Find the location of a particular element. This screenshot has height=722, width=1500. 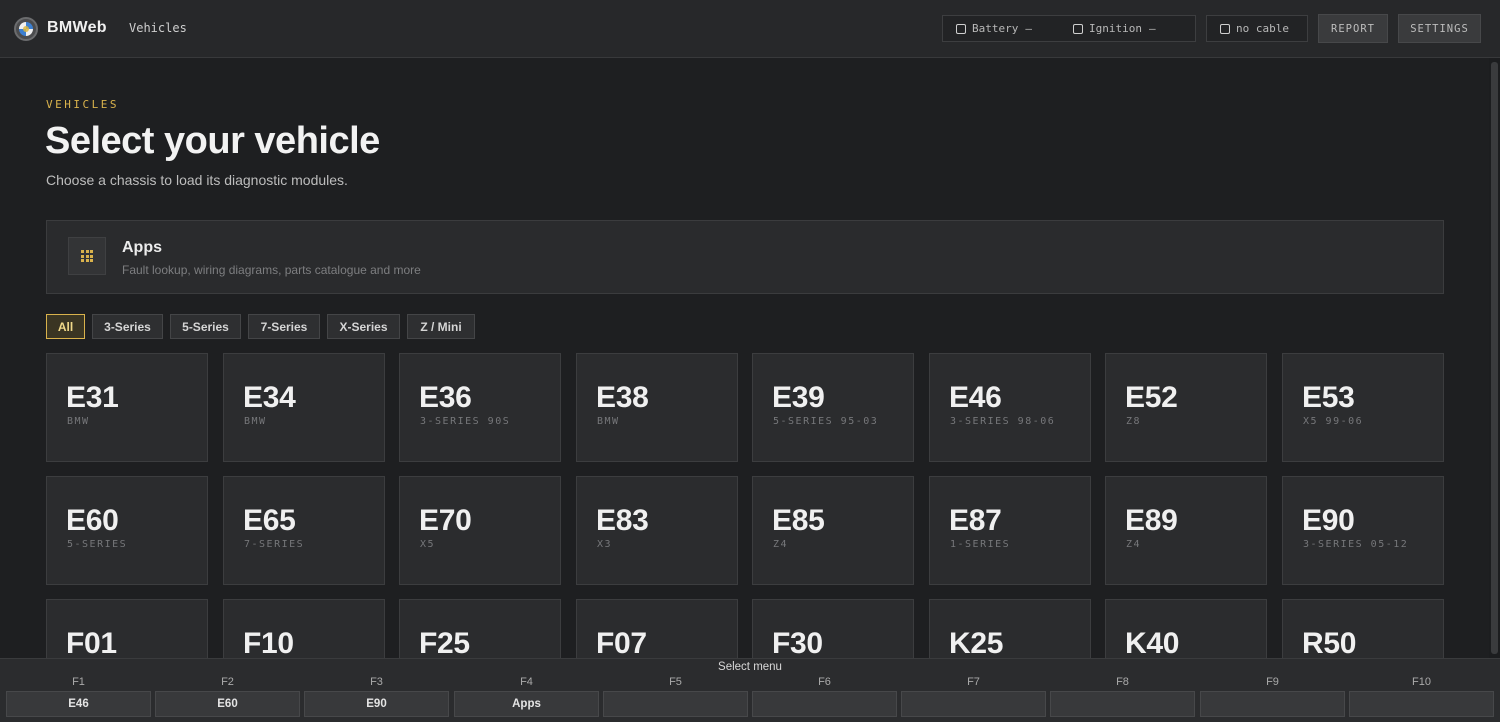

vehicle-tile-r50: R50 is located at coordinates (1363, 628).